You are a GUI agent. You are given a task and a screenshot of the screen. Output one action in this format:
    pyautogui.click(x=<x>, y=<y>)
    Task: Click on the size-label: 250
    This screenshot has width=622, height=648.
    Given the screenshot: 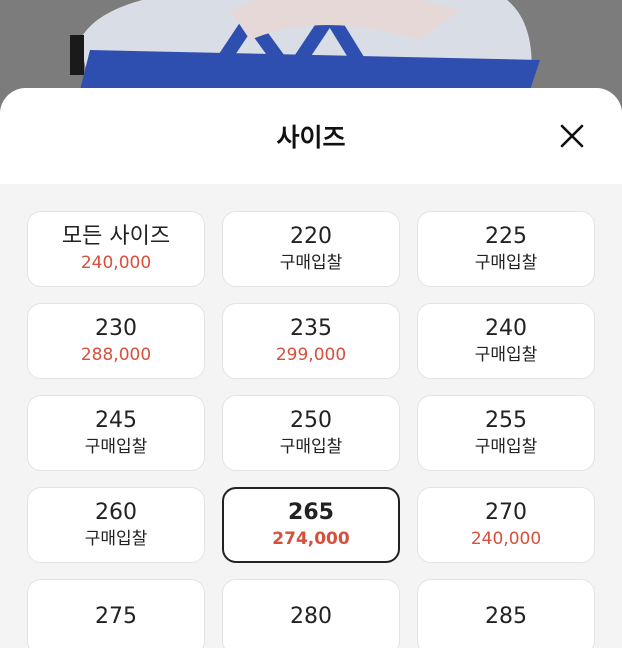 What is the action you would take?
    pyautogui.click(x=311, y=420)
    